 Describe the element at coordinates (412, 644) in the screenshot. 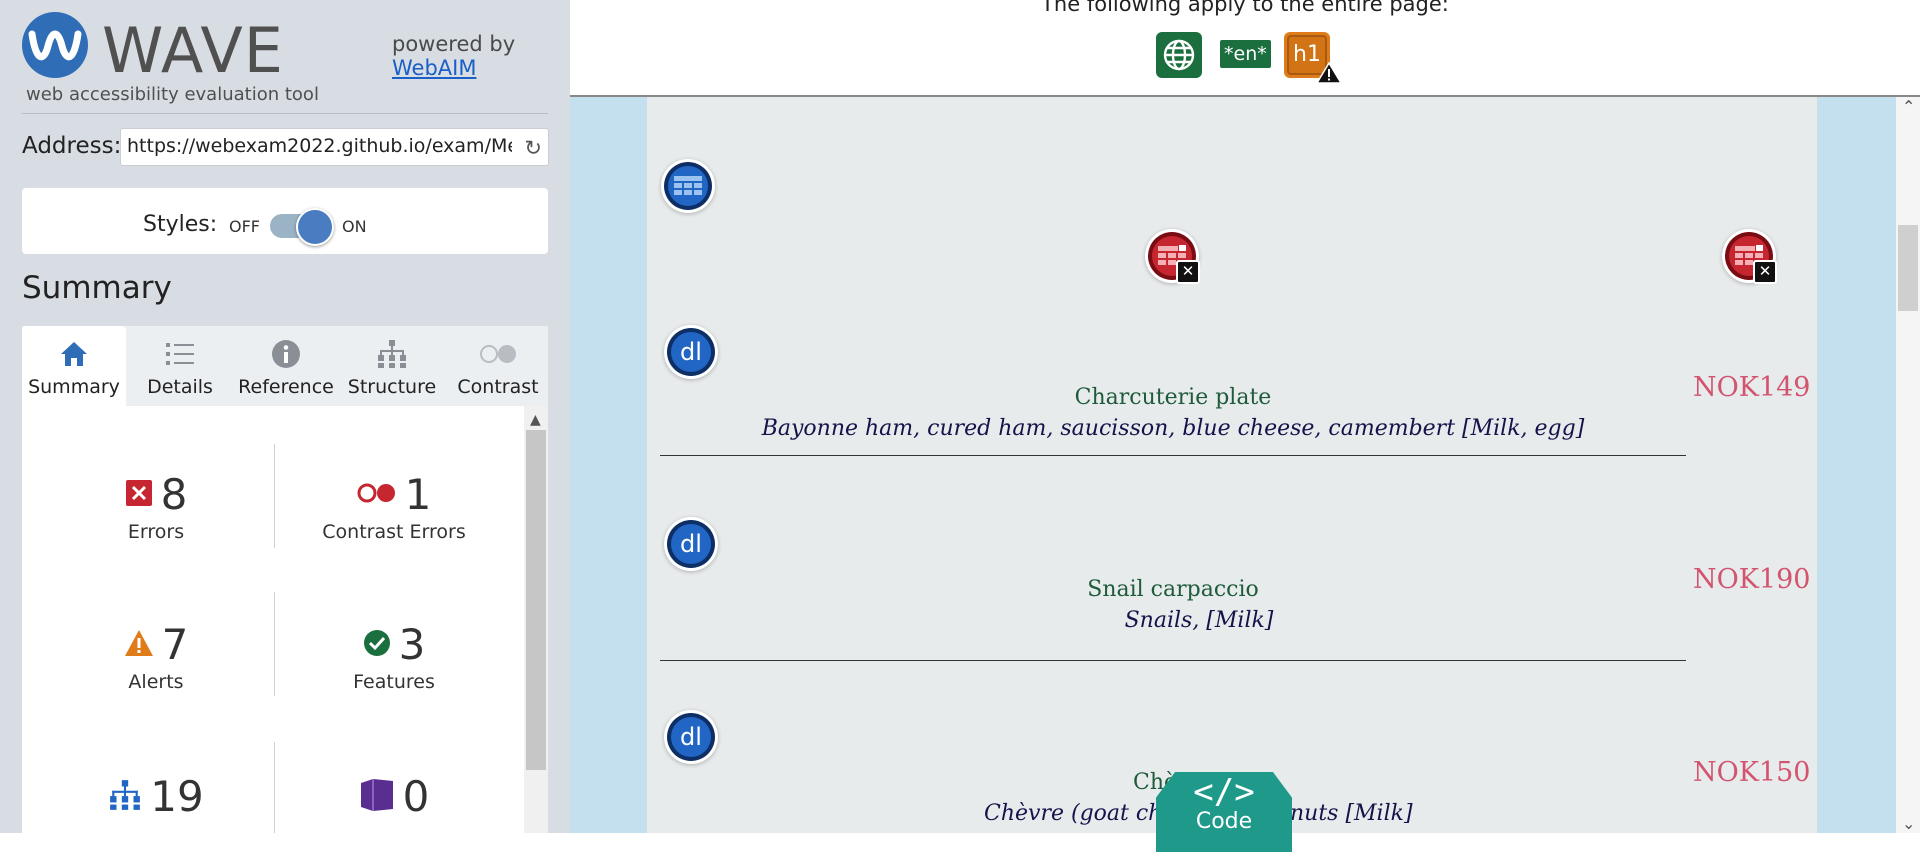

I see `features-count: 3` at that location.